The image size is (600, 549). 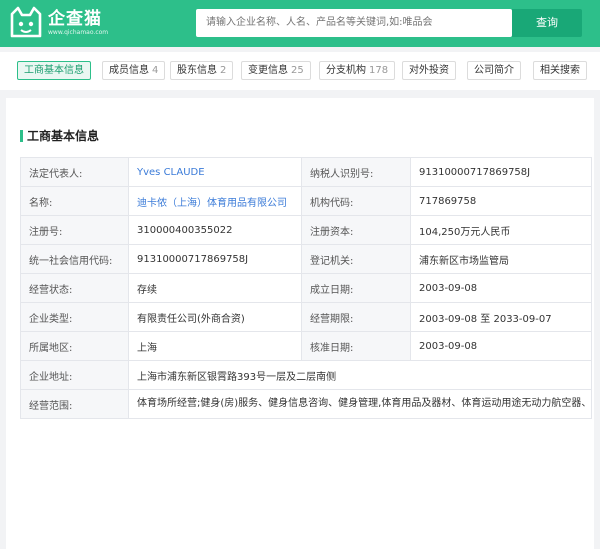 I want to click on credit-code-value: 91310000717869758J, so click(x=215, y=259).